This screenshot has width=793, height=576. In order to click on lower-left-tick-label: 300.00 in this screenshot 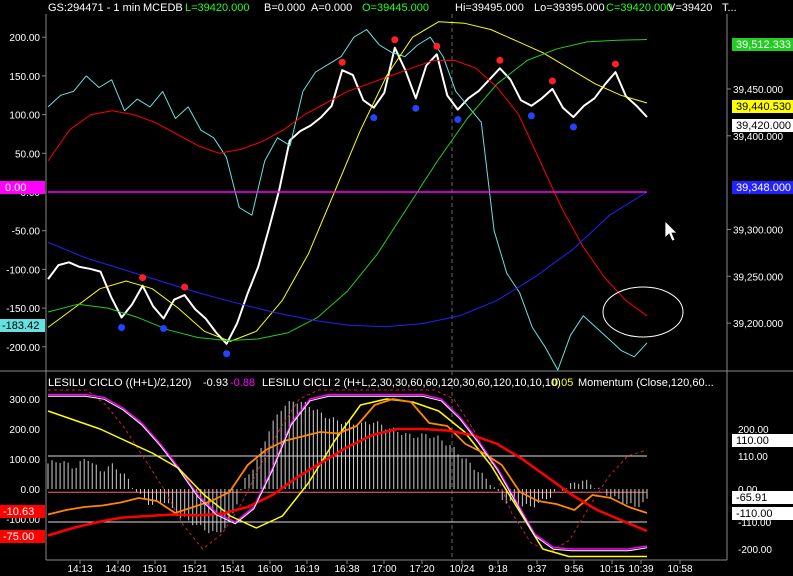, I will do `click(24, 400)`.